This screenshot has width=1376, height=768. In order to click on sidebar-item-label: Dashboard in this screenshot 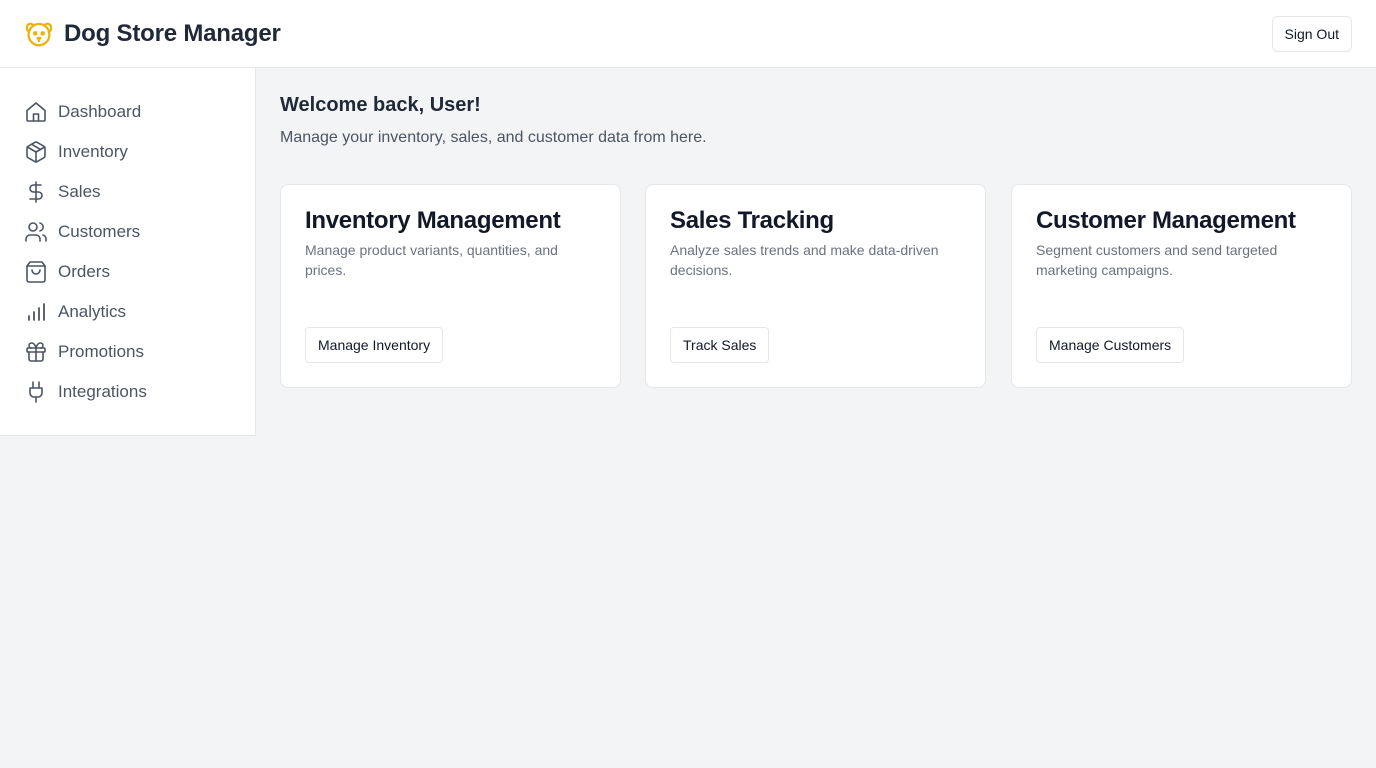, I will do `click(100, 111)`.